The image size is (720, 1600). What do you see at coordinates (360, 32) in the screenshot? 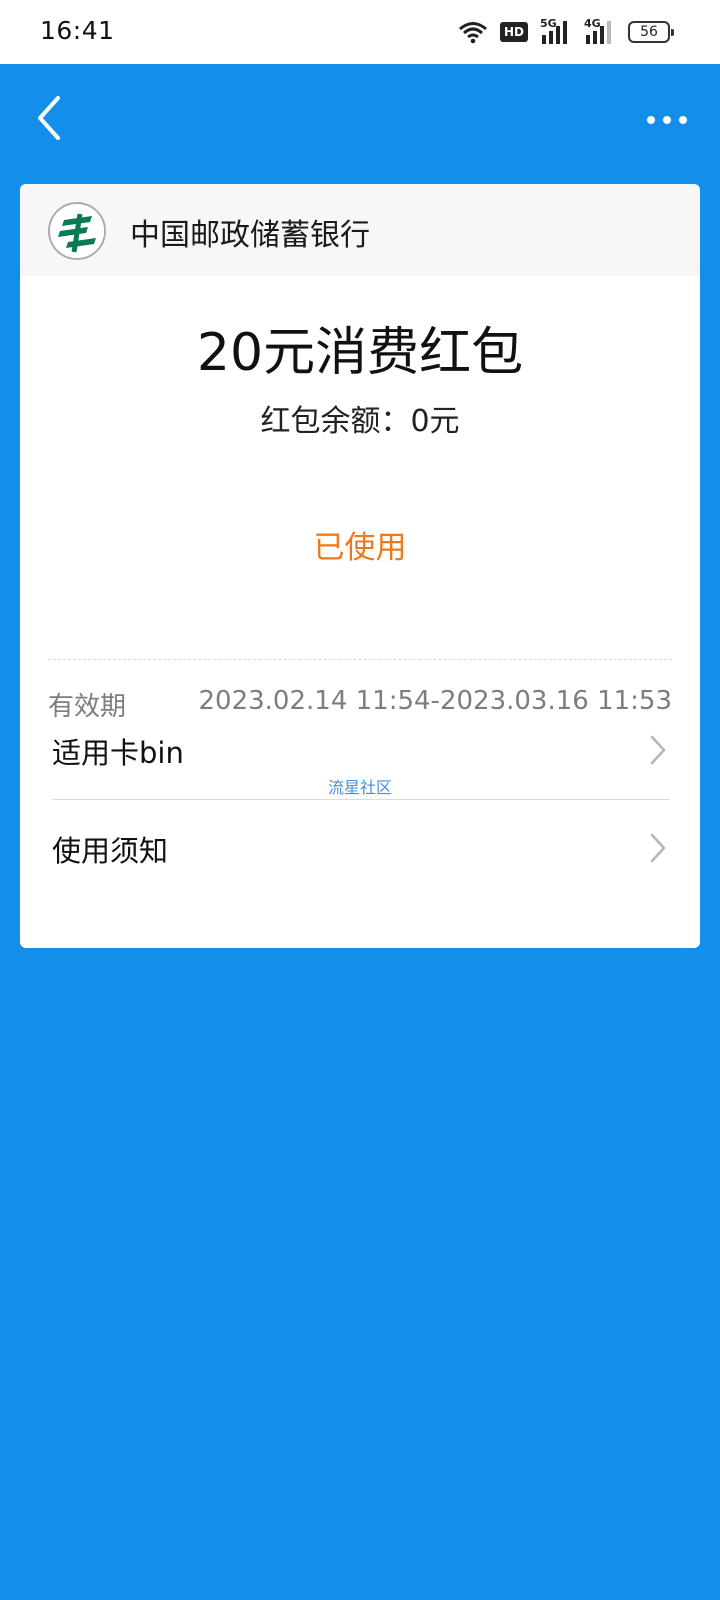
I see `status-bar: 16:41 HD 5G 4G 56` at bounding box center [360, 32].